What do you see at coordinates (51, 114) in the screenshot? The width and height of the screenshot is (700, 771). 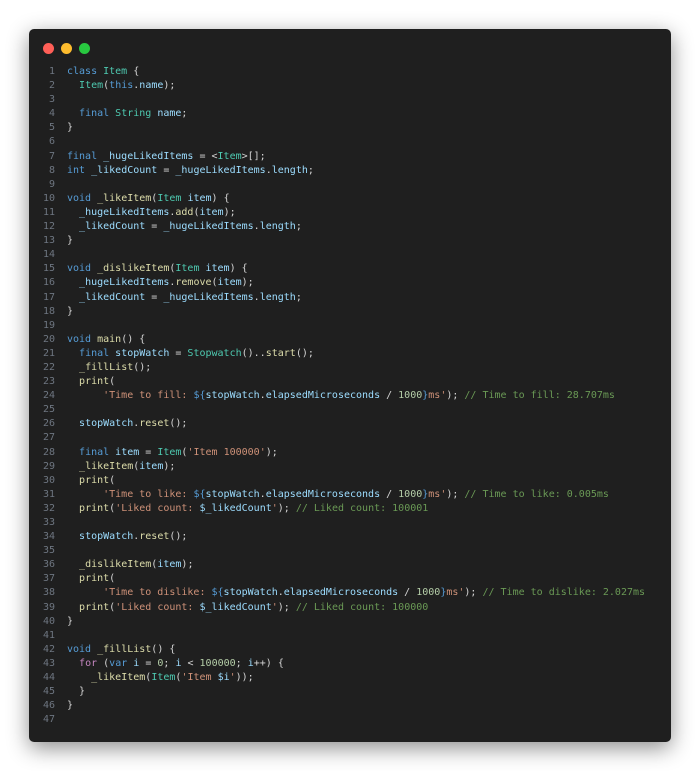 I see `line-number: 4` at bounding box center [51, 114].